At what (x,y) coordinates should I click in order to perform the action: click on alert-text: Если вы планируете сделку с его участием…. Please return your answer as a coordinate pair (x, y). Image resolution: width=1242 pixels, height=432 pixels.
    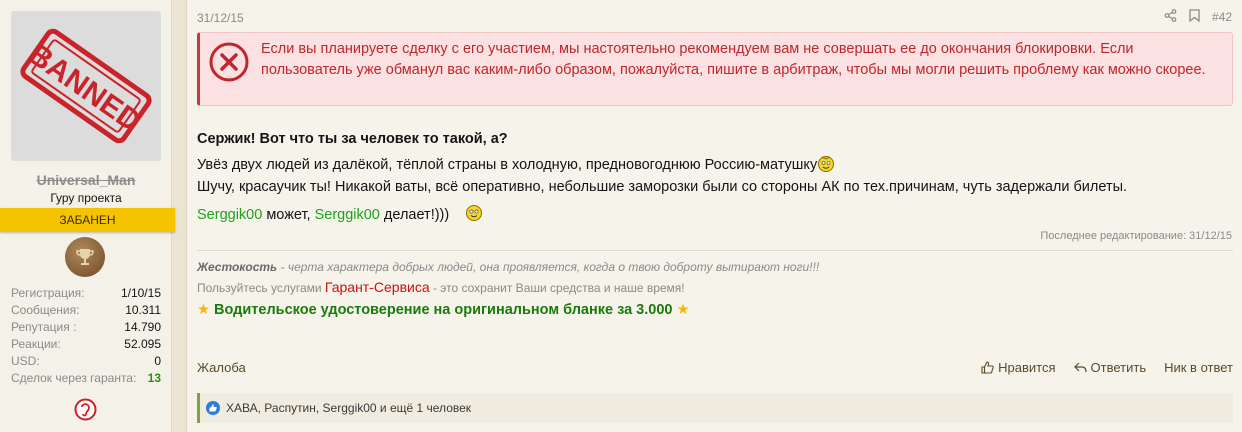
    Looking at the image, I should click on (733, 59).